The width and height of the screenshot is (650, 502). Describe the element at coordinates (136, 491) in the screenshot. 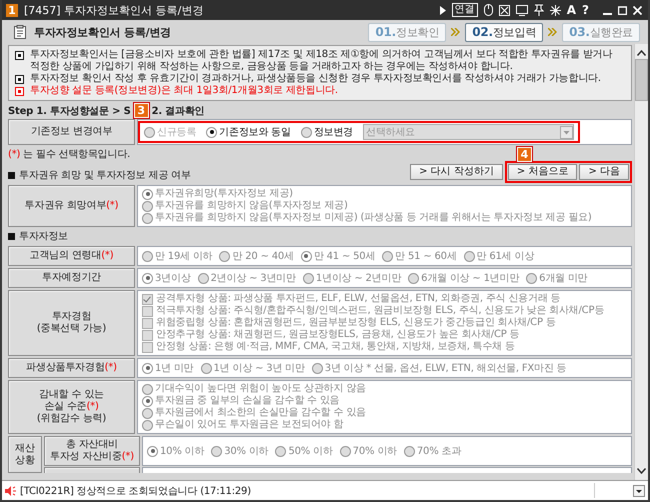

I see `status-message: [TCI0221R] 정상적으로 조회되었습니다 (17:11:29)` at that location.